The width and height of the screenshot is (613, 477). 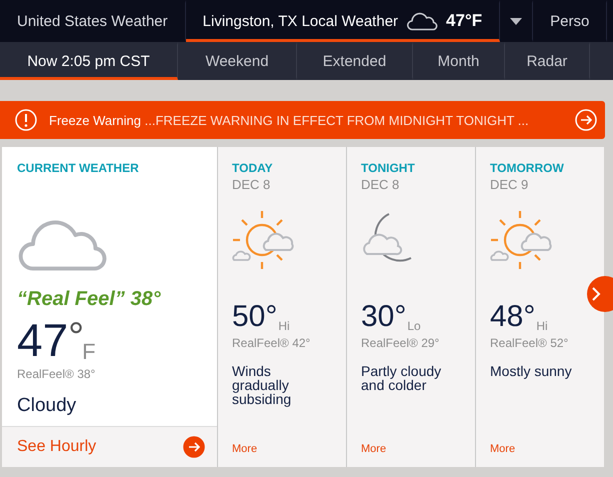 I want to click on forecast-phrase: Partly cloudy and colder, so click(x=401, y=378).